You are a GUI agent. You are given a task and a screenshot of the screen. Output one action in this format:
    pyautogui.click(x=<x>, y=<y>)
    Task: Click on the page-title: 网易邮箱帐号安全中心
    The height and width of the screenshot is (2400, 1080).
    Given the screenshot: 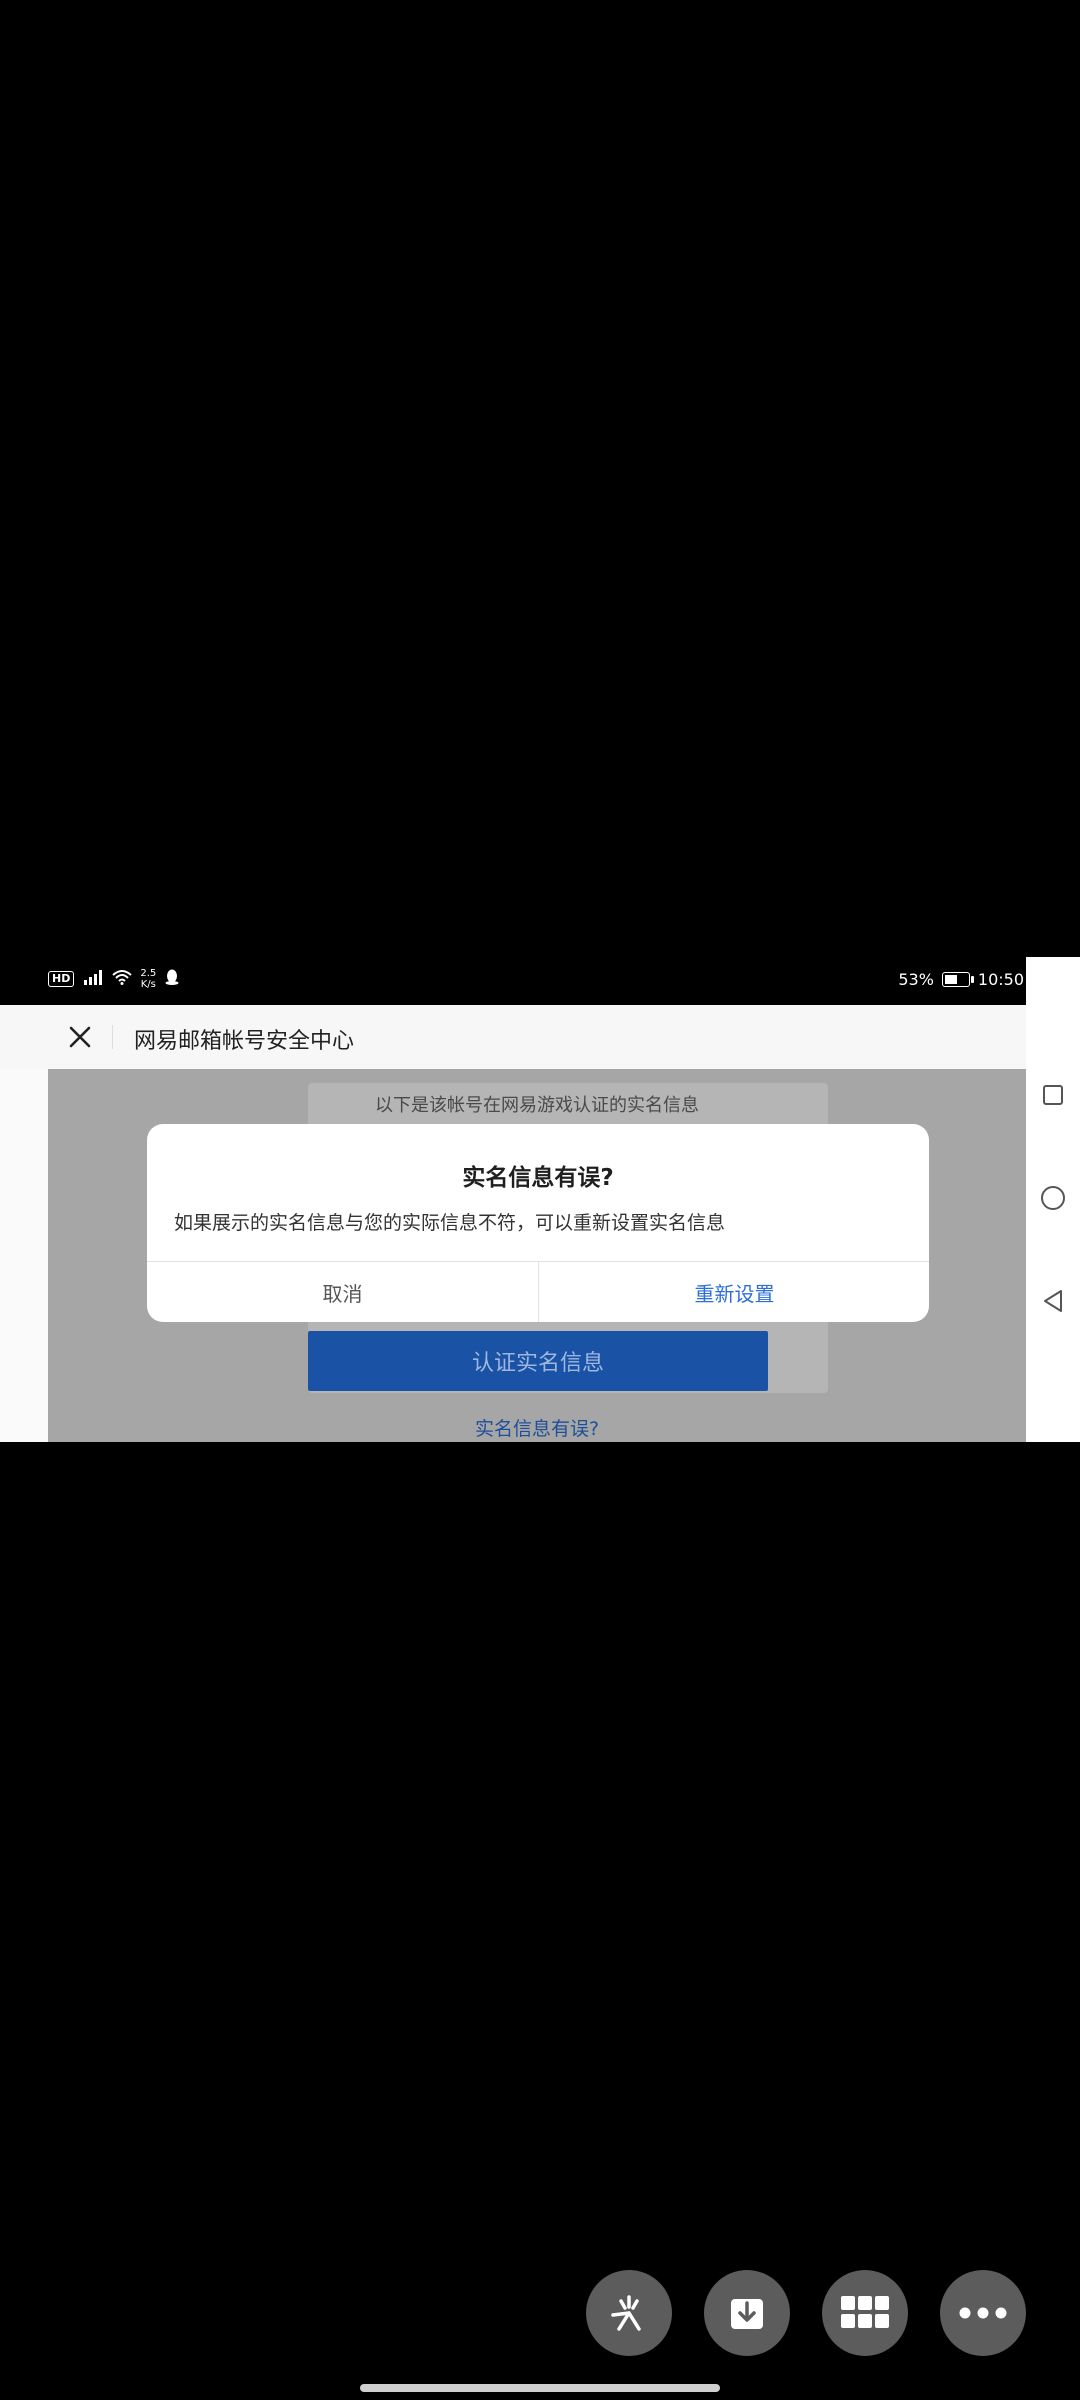 What is the action you would take?
    pyautogui.click(x=244, y=1041)
    